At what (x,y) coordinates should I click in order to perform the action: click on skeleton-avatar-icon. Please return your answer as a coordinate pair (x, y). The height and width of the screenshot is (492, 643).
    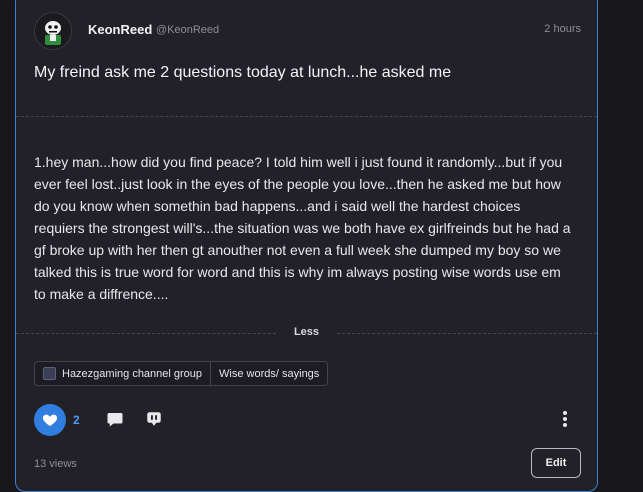
    Looking at the image, I should click on (53, 31).